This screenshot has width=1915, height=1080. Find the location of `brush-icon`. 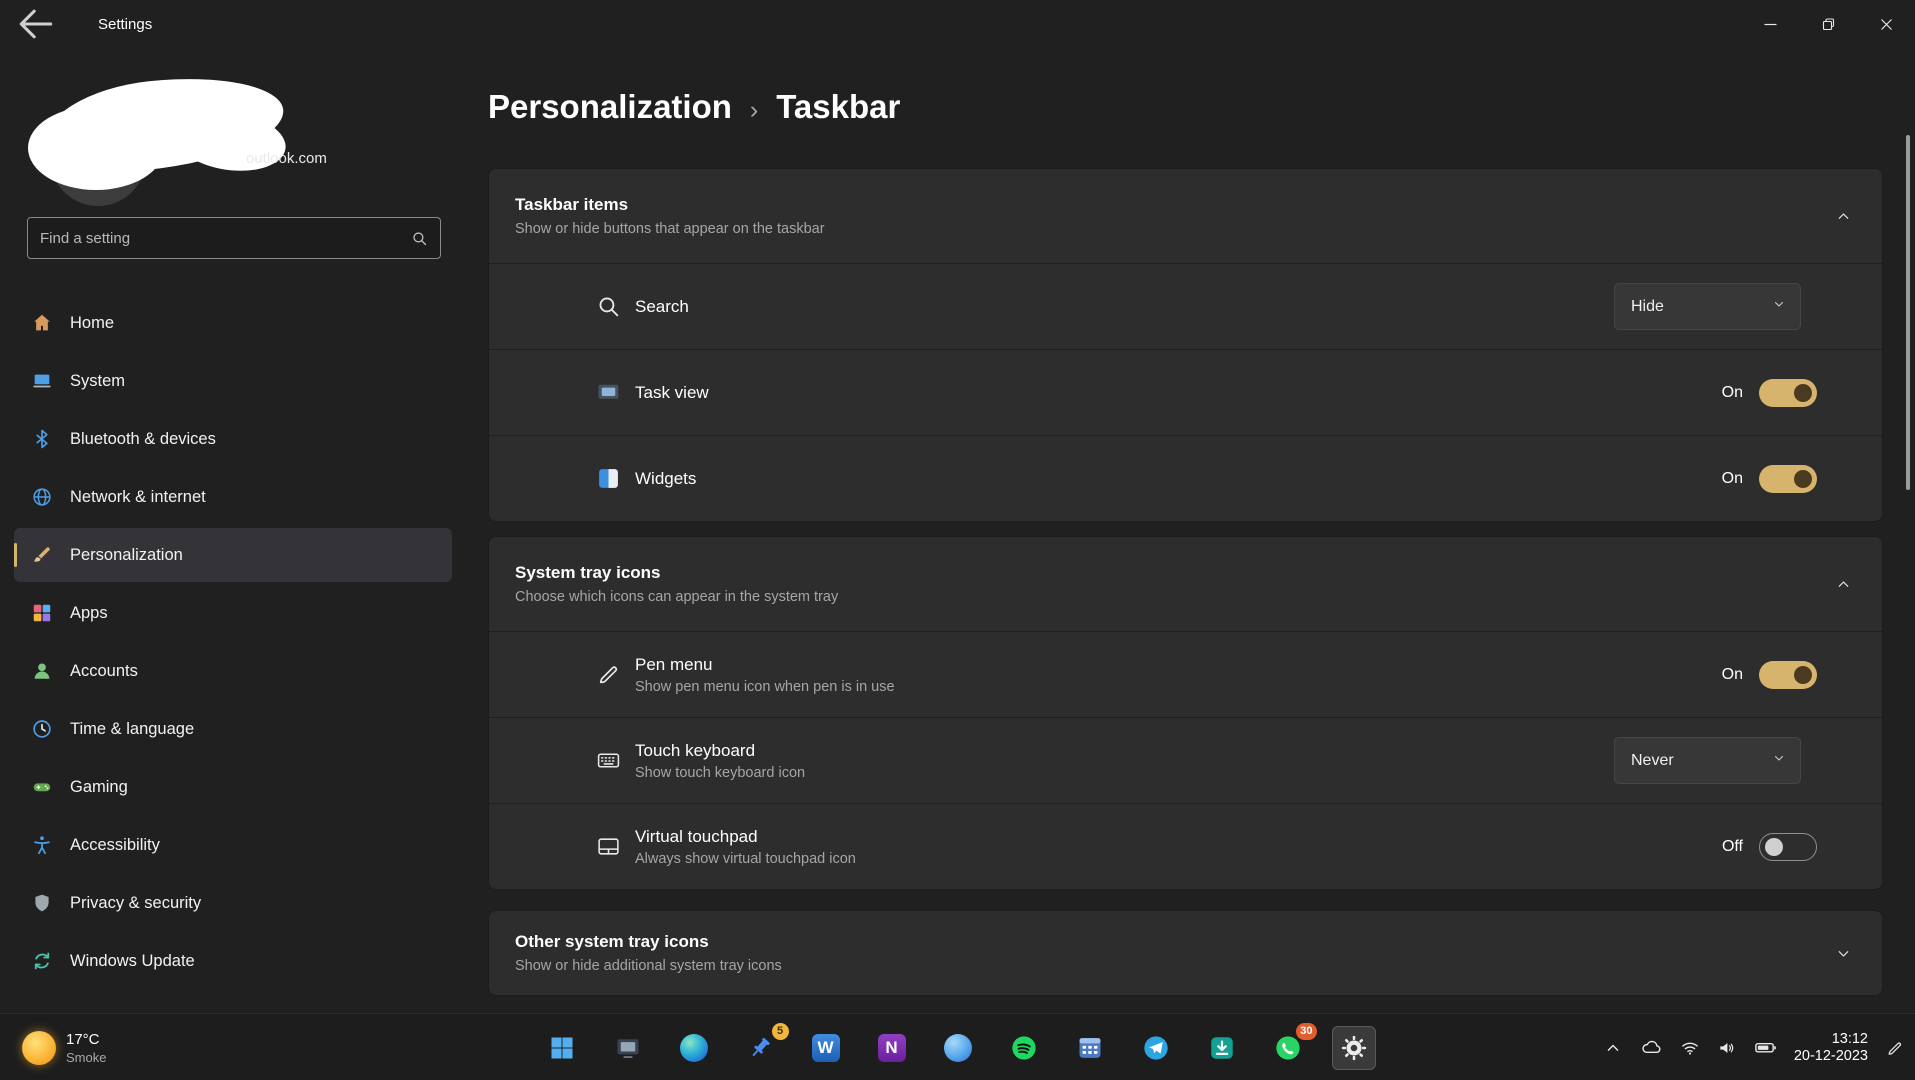

brush-icon is located at coordinates (42, 555).